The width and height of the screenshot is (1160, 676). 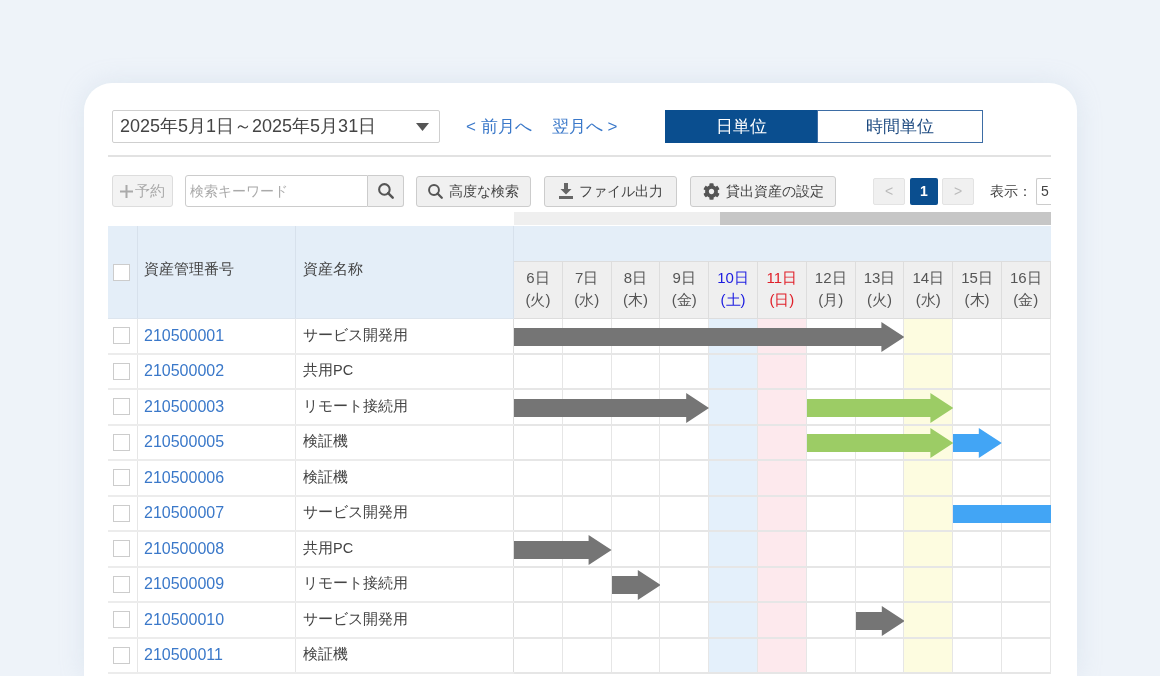 What do you see at coordinates (924, 191) in the screenshot?
I see `page-button: 1` at bounding box center [924, 191].